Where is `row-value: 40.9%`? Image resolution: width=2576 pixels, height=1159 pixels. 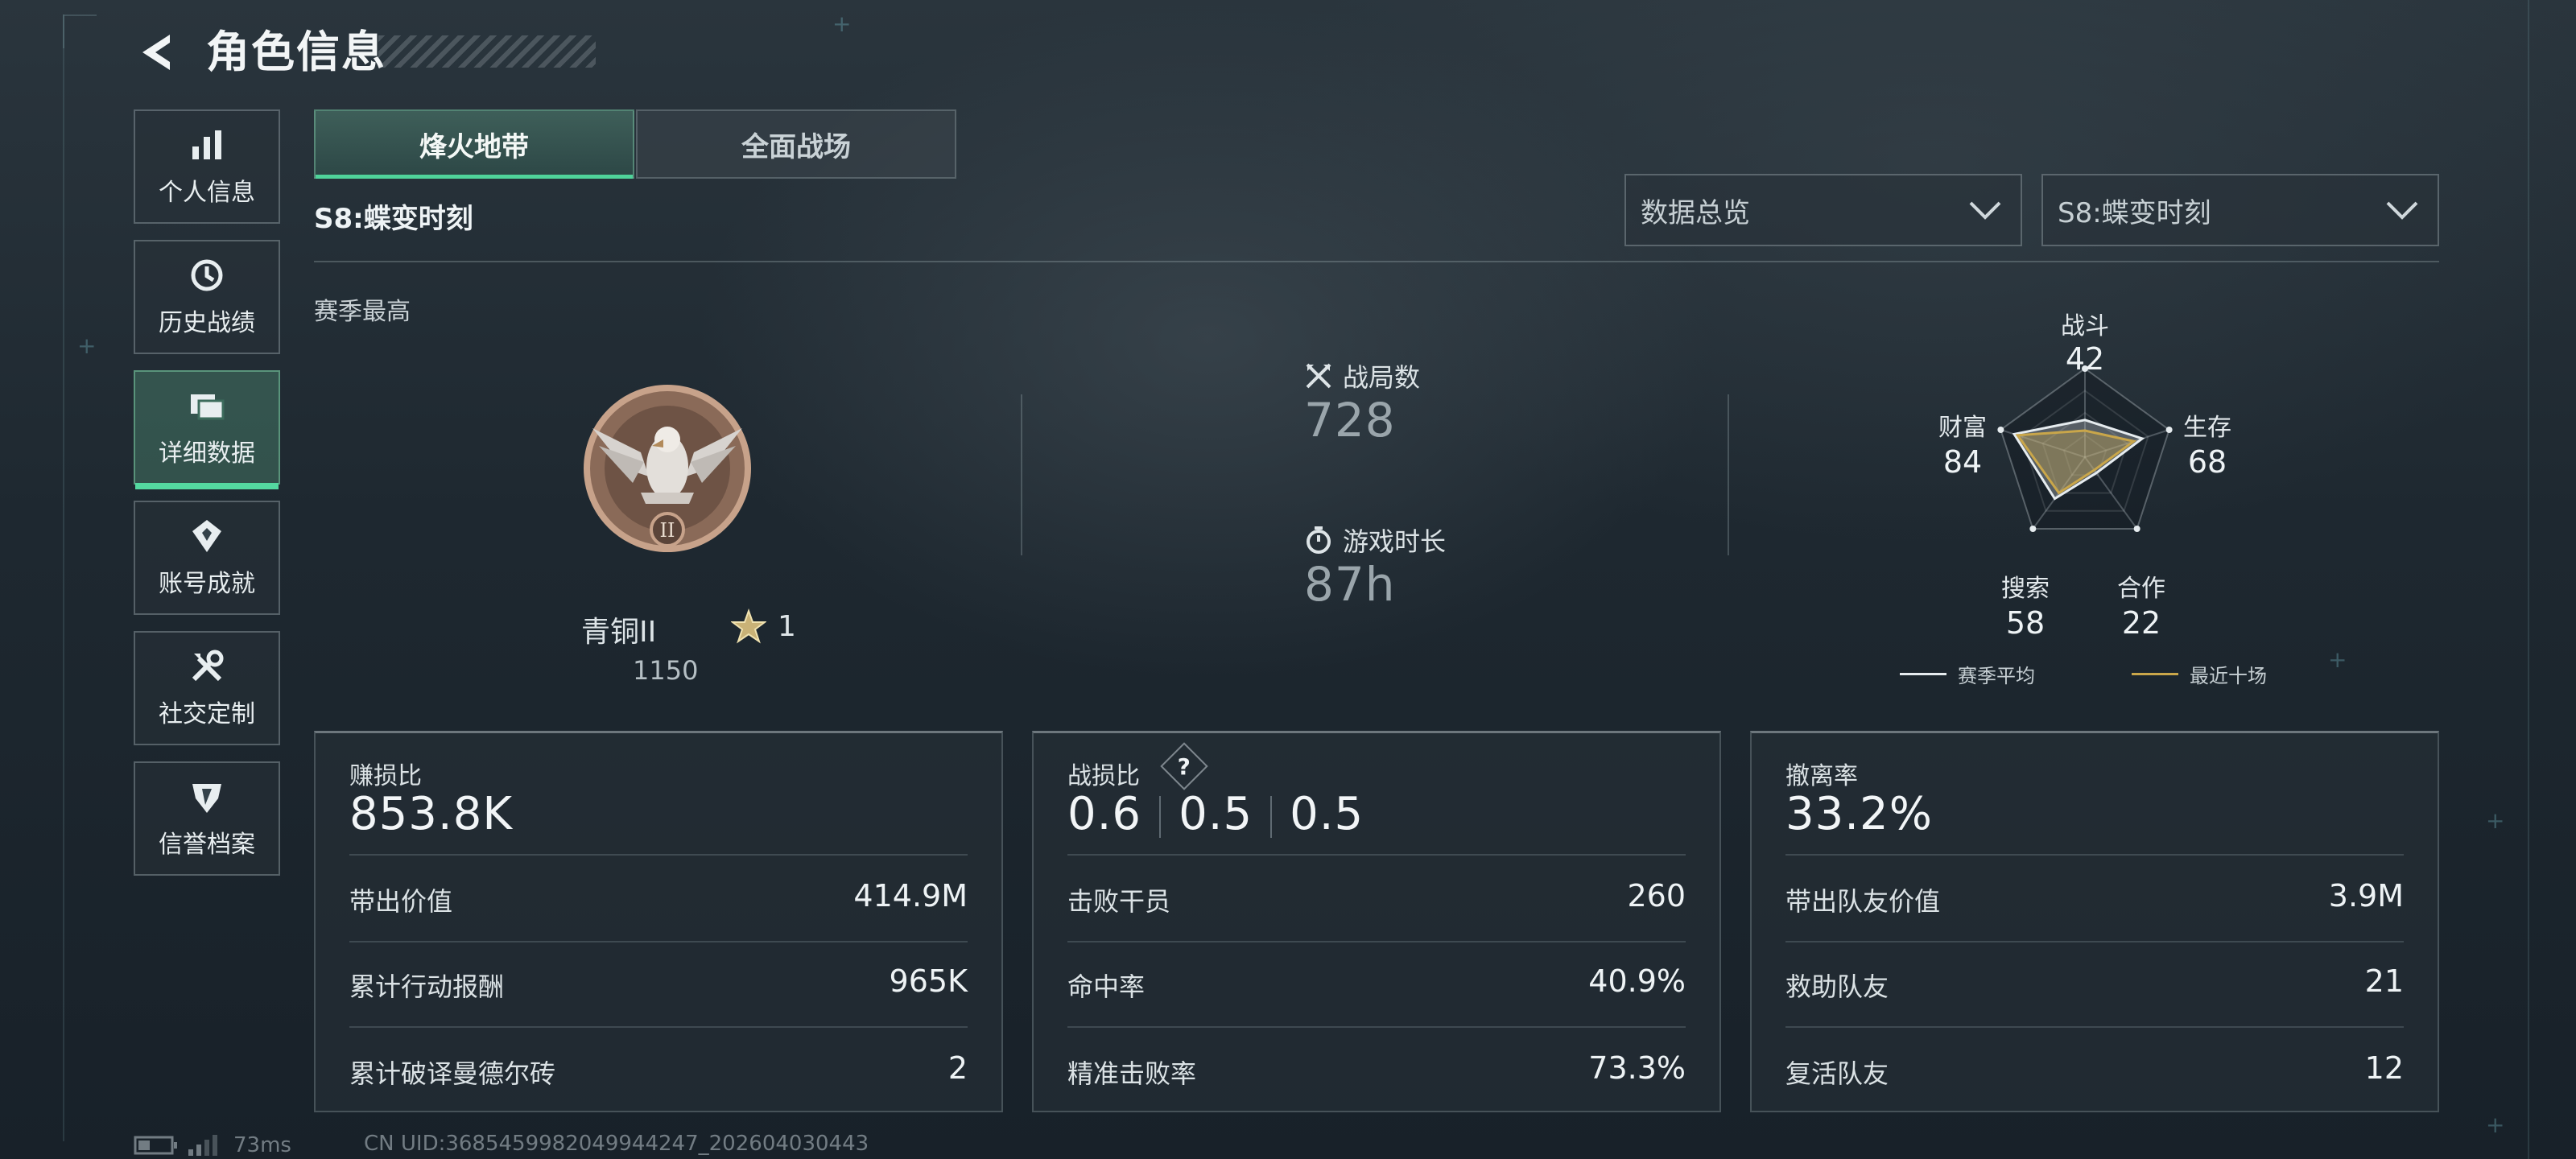 row-value: 40.9% is located at coordinates (1637, 981).